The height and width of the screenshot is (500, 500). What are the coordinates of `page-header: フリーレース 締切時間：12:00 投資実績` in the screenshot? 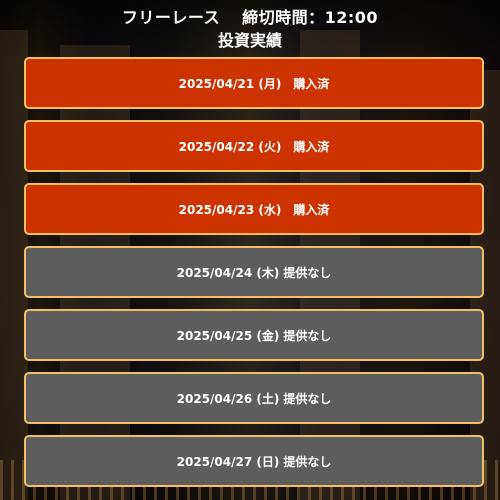 It's located at (250, 28).